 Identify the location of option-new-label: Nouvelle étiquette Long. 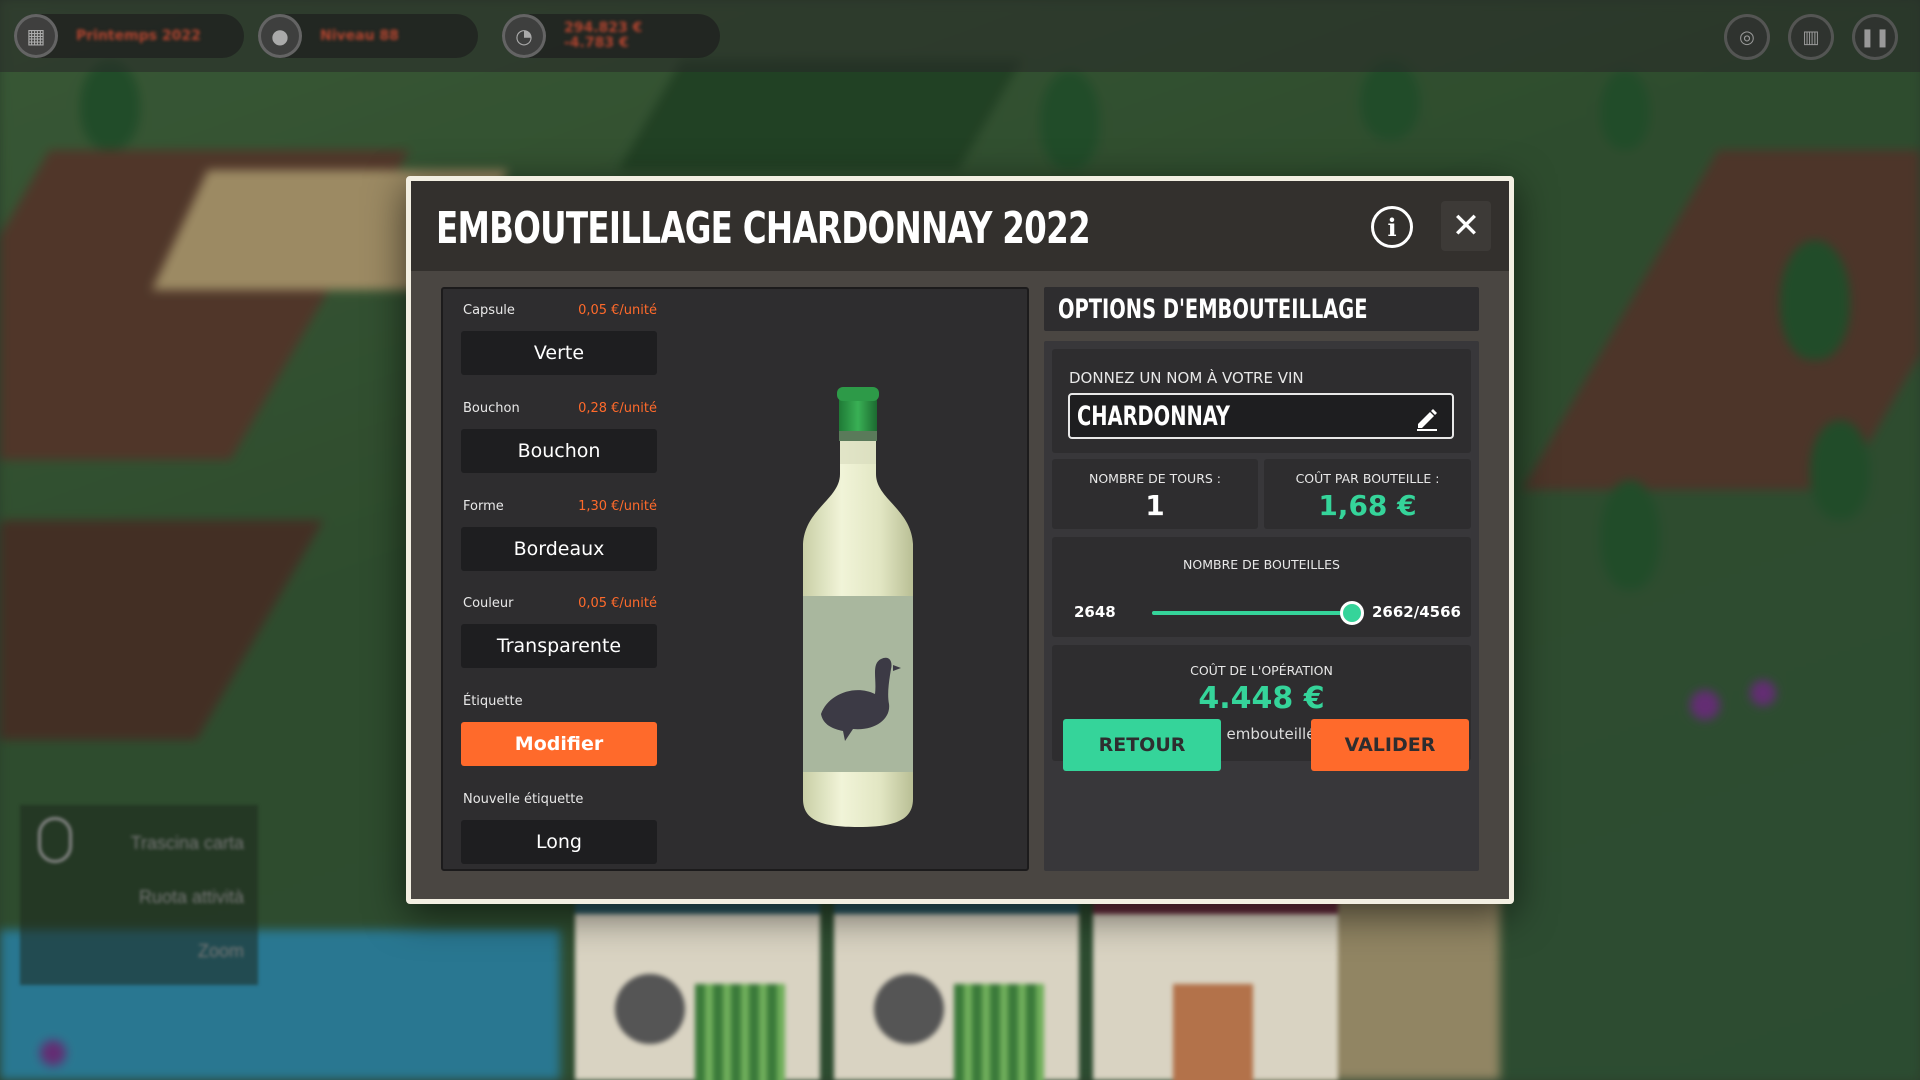
(559, 828).